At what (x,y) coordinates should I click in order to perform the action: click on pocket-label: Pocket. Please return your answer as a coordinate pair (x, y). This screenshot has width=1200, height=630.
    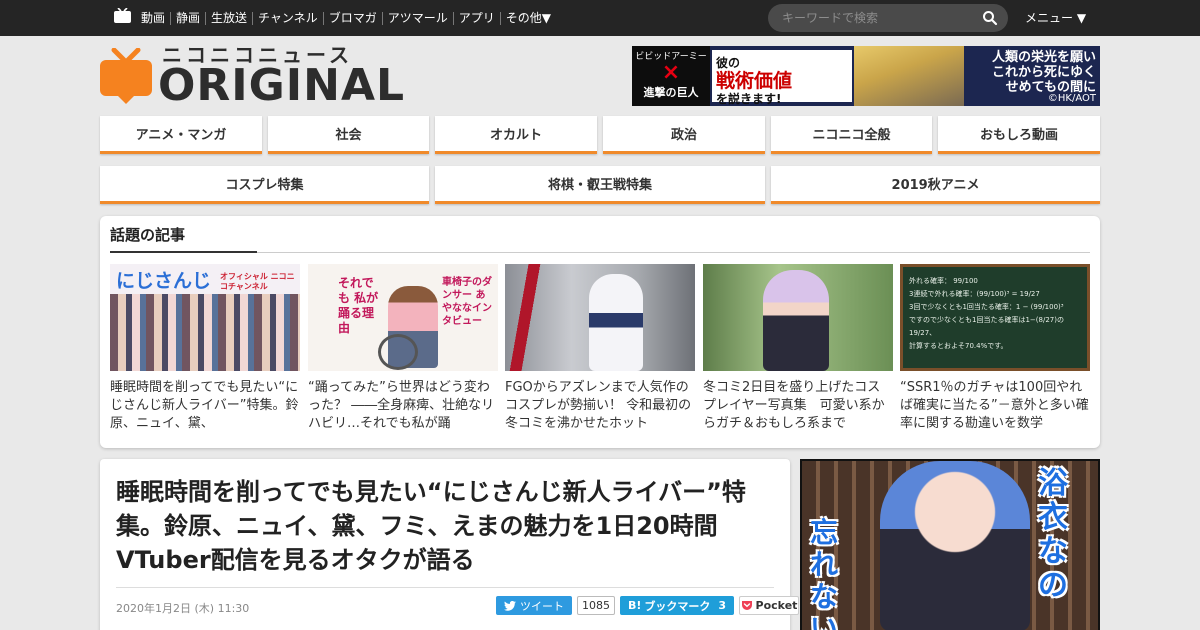
    Looking at the image, I should click on (776, 605).